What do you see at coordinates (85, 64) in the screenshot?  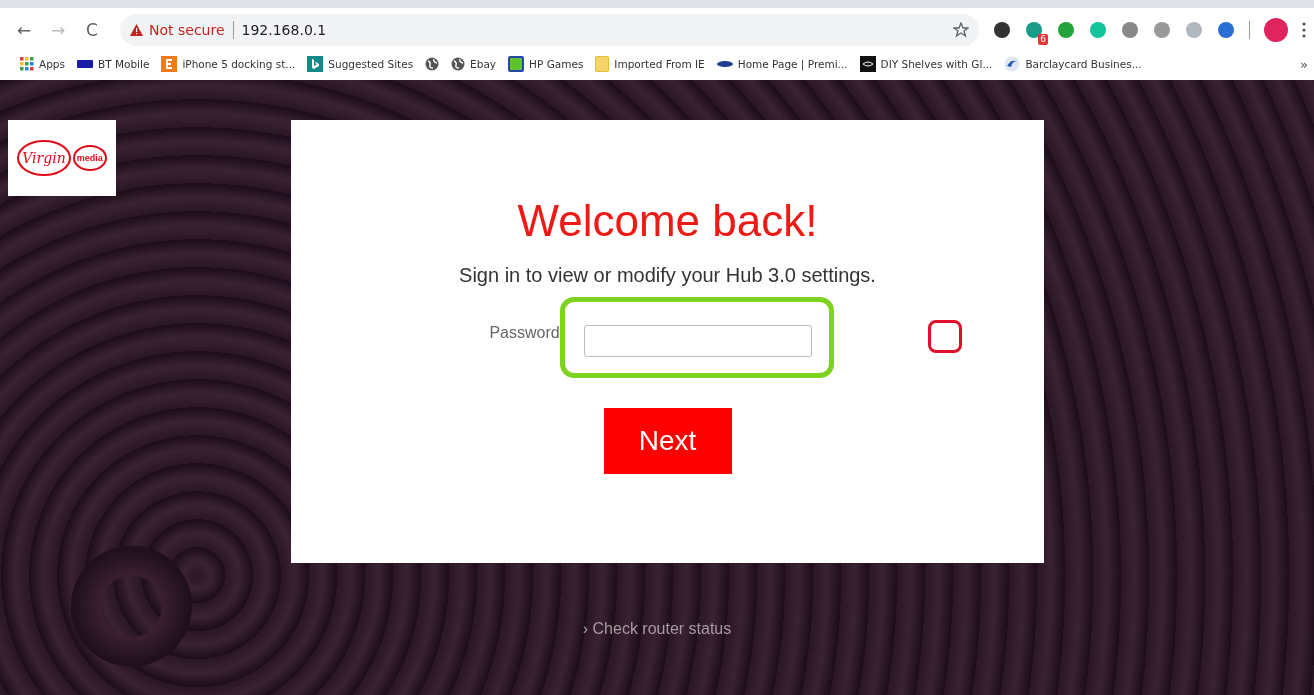 I see `bt-logo-icon` at bounding box center [85, 64].